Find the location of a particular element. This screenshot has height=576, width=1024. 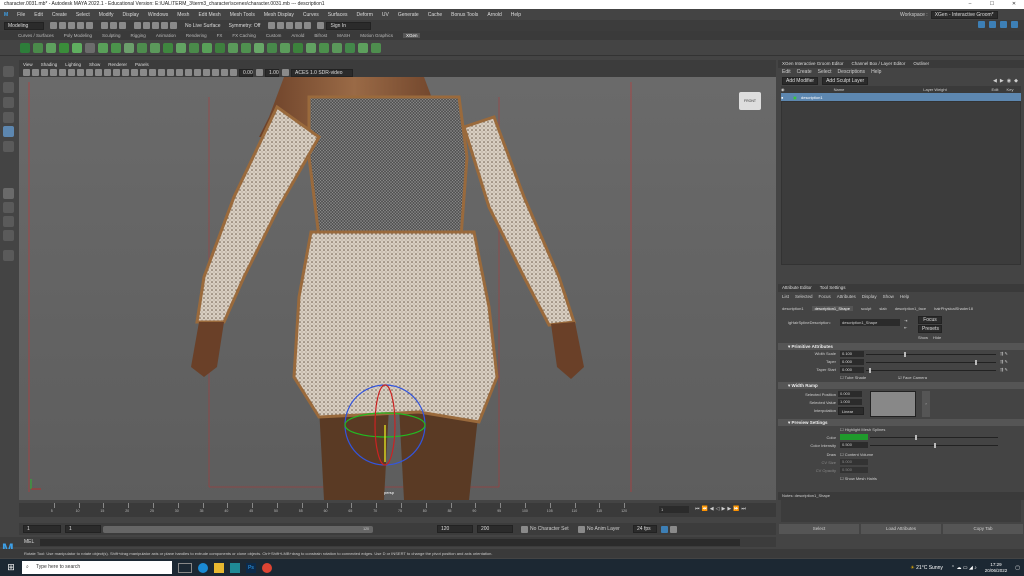

shelf-tab-mash: MASH is located at coordinates (343, 35).